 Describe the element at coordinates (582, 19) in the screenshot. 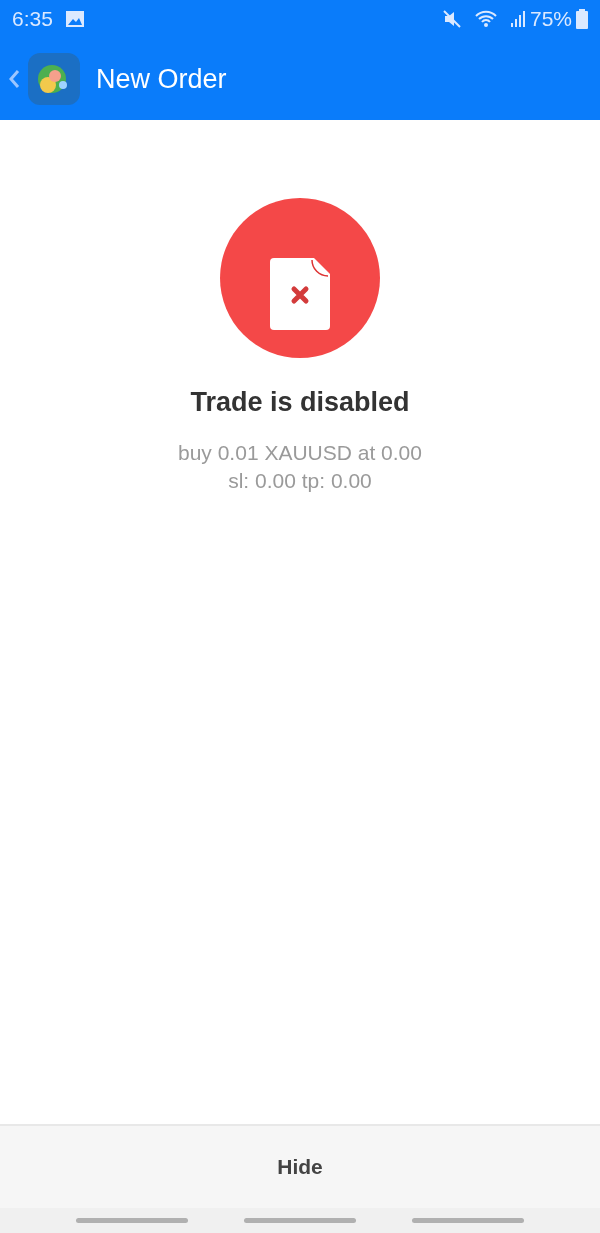

I see `battery-icon` at that location.